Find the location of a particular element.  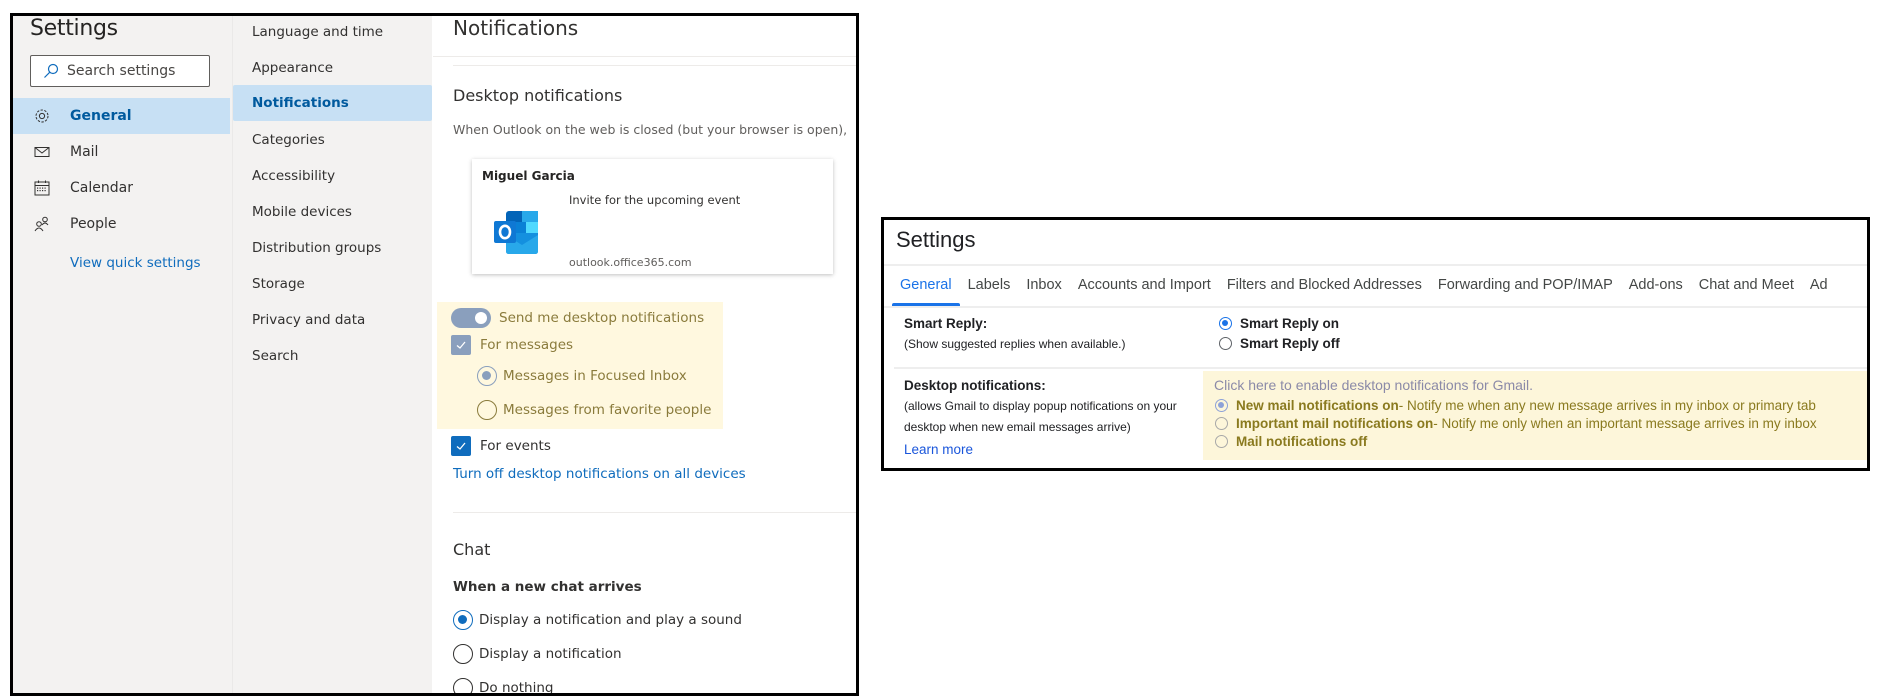

preview-subject: Invite for the upcoming event is located at coordinates (655, 200).